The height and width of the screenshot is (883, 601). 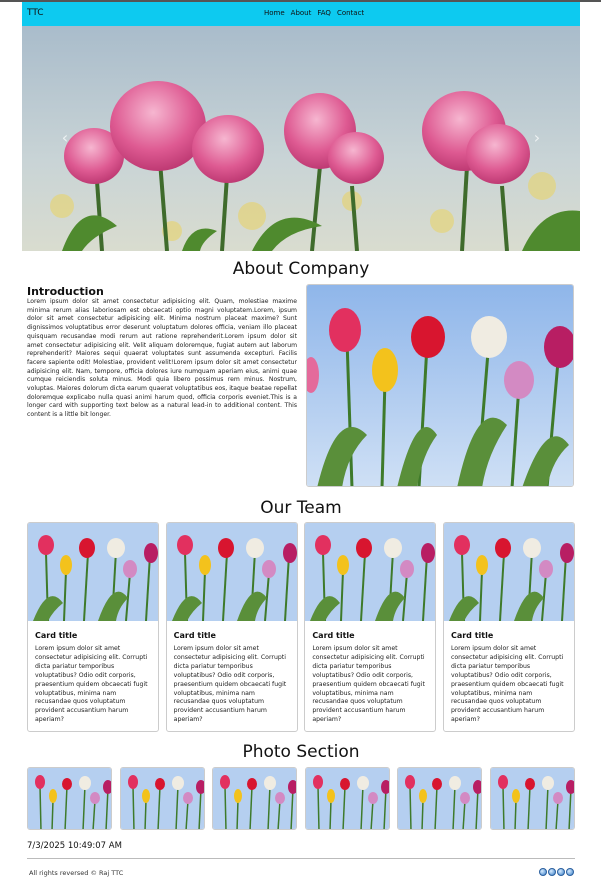 I want to click on about-heading: About Company, so click(x=301, y=269).